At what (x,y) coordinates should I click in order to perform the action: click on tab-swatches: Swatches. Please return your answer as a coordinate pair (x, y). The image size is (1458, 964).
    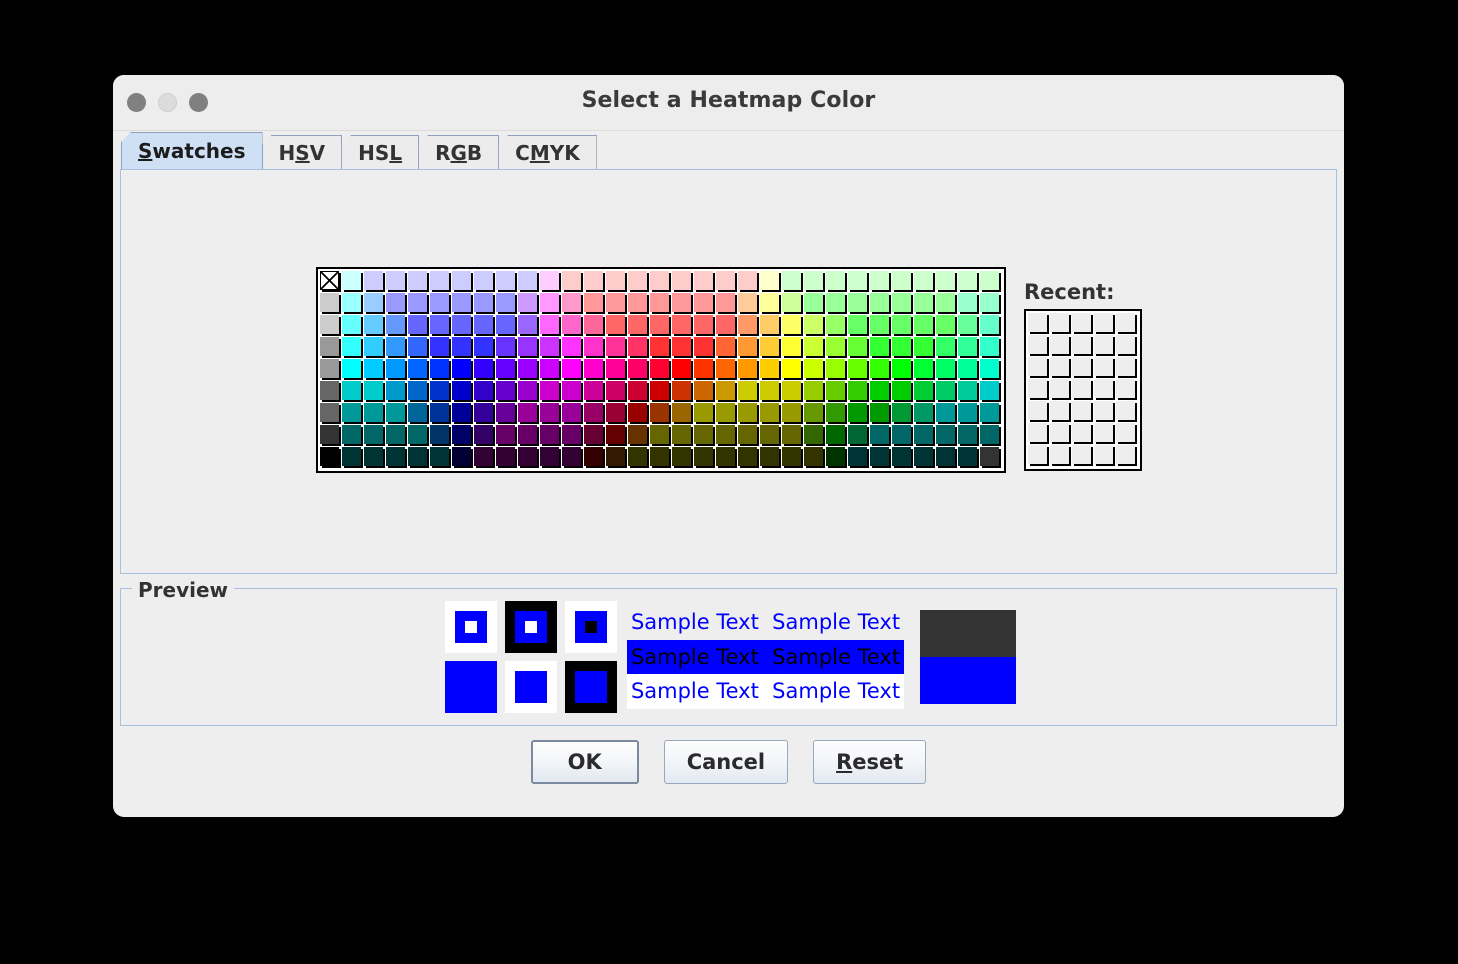
    Looking at the image, I should click on (192, 150).